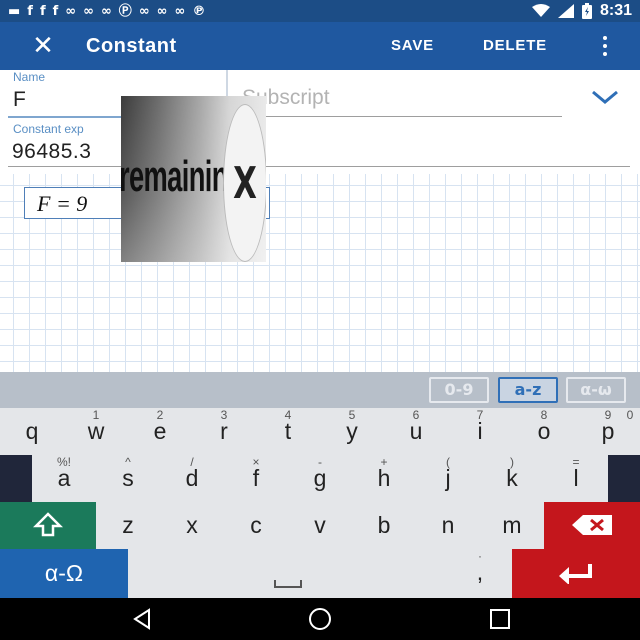 This screenshot has height=640, width=640. Describe the element at coordinates (48, 525) in the screenshot. I see `shift-key` at that location.